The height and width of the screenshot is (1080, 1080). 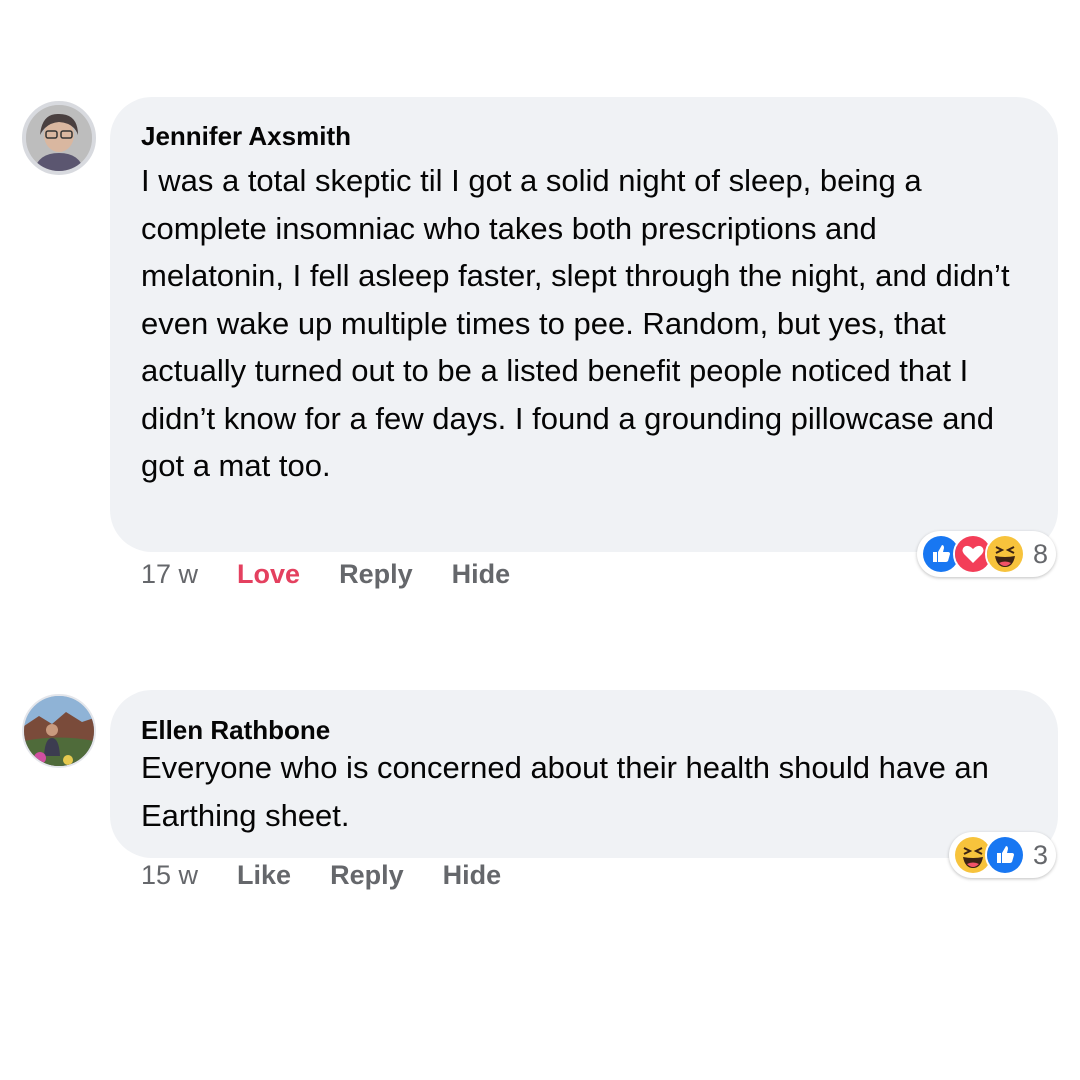 I want to click on like-button: Like, so click(x=264, y=875).